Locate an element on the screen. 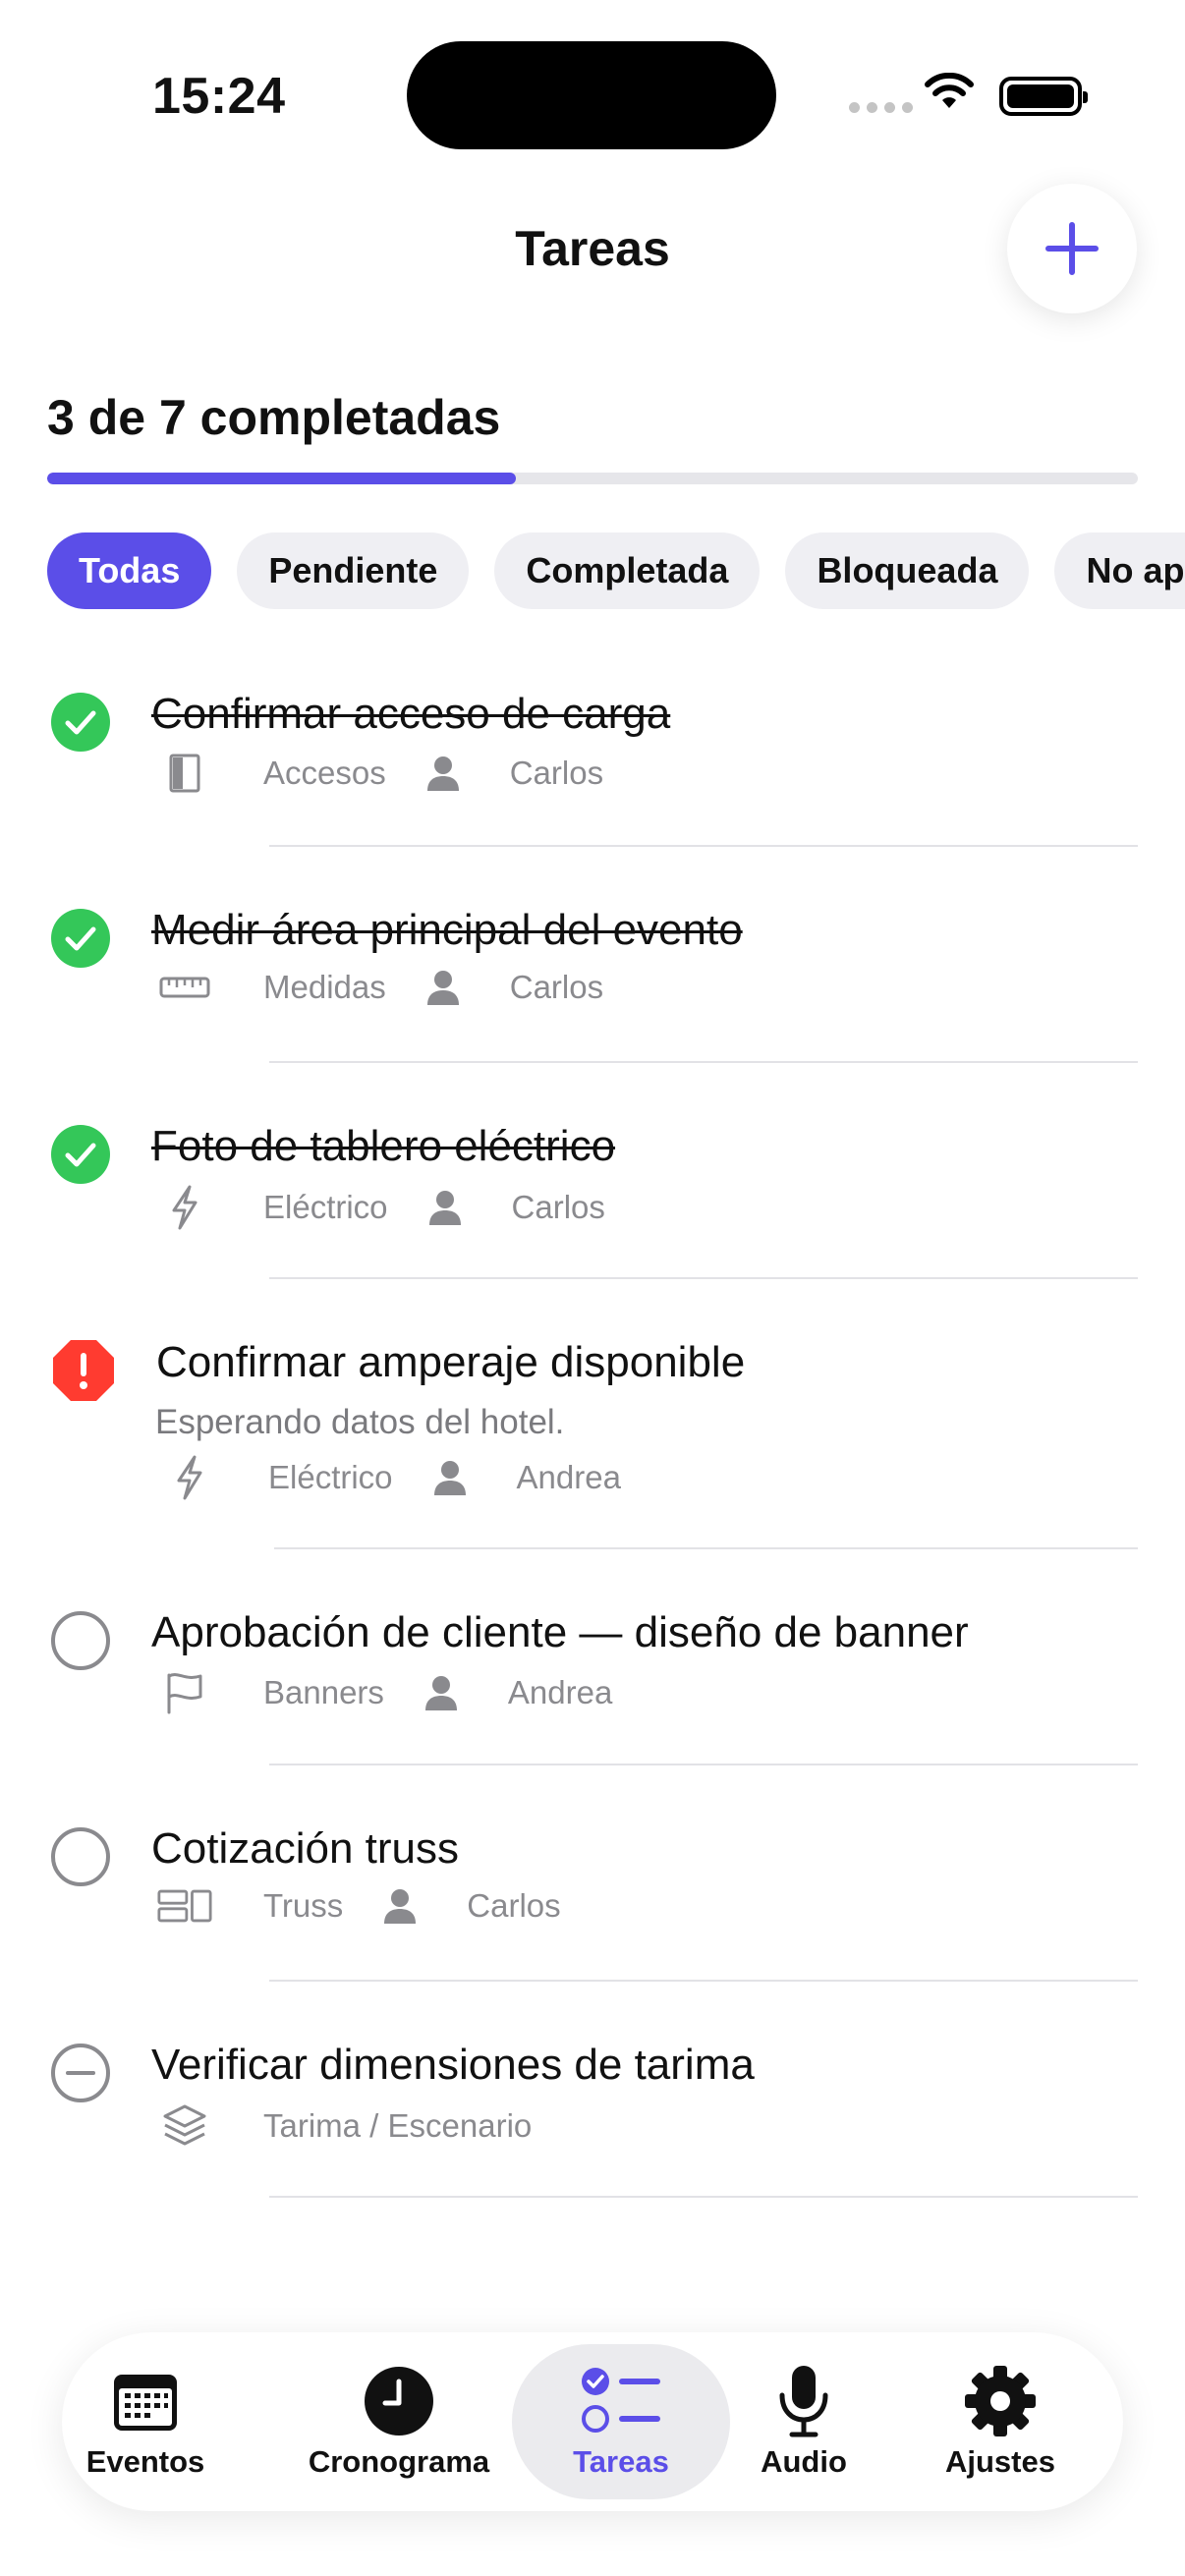 Image resolution: width=1185 pixels, height=2576 pixels. microphone-icon is located at coordinates (804, 2401).